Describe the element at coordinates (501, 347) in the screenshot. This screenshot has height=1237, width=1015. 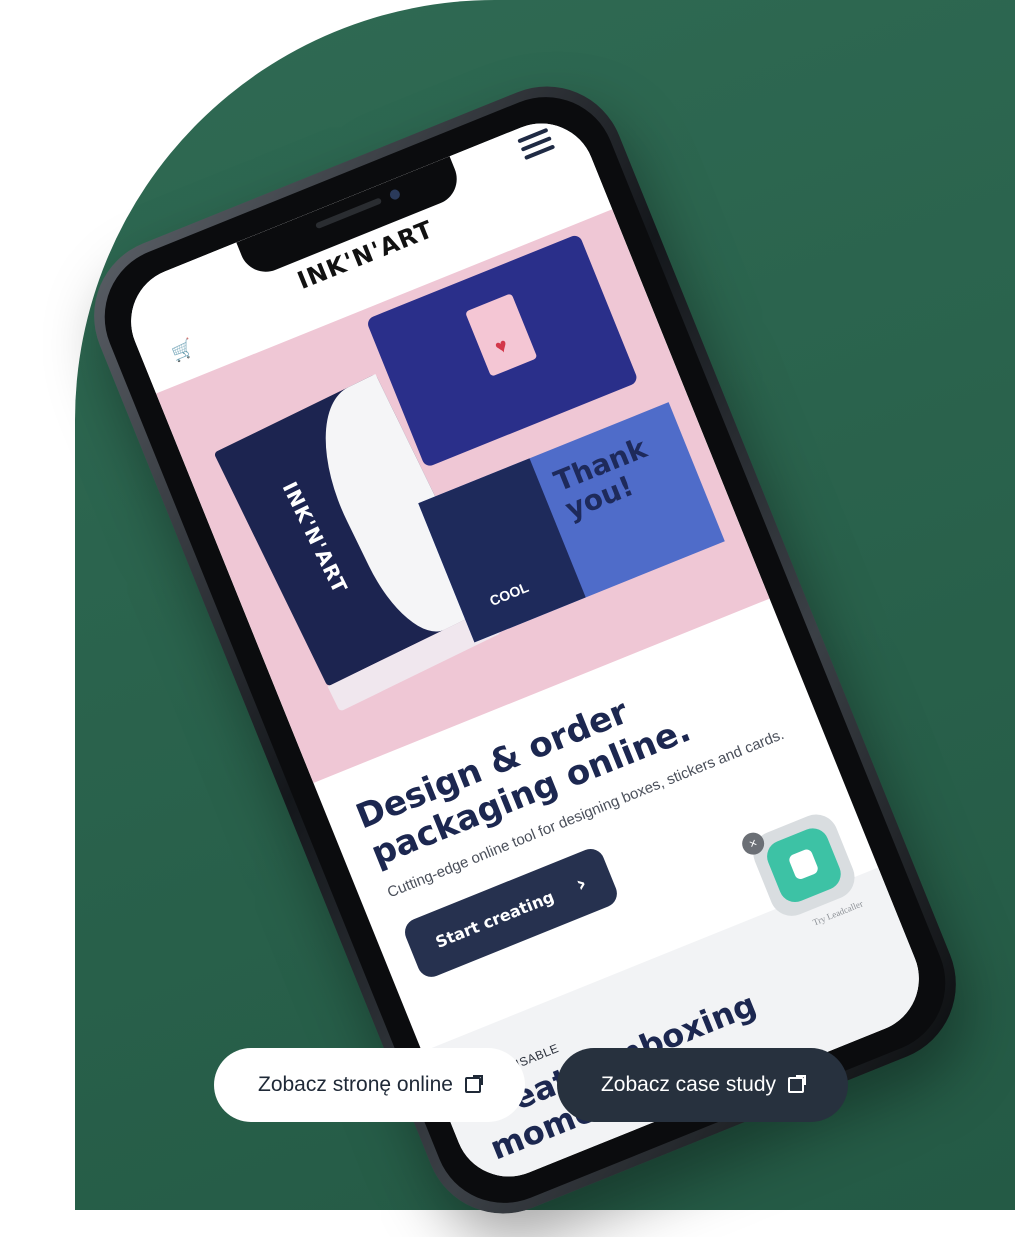
I see `heart-icon: ♥` at that location.